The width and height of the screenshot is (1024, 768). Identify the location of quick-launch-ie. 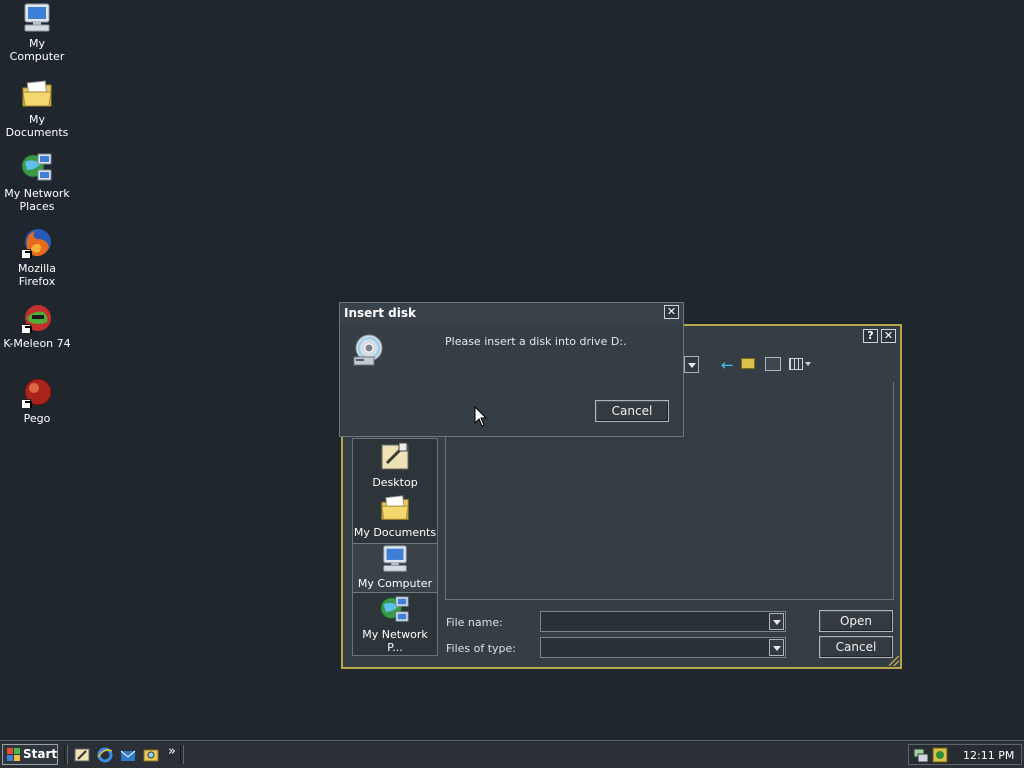
(105, 755).